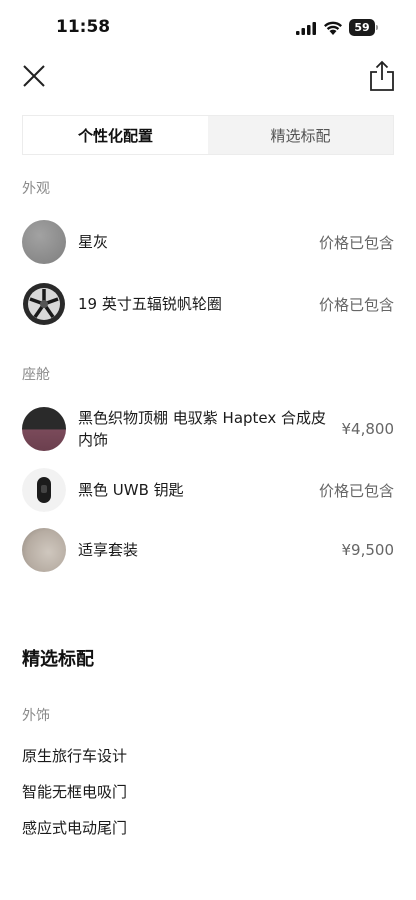  What do you see at coordinates (44, 550) in the screenshot?
I see `package-thumbnail` at bounding box center [44, 550].